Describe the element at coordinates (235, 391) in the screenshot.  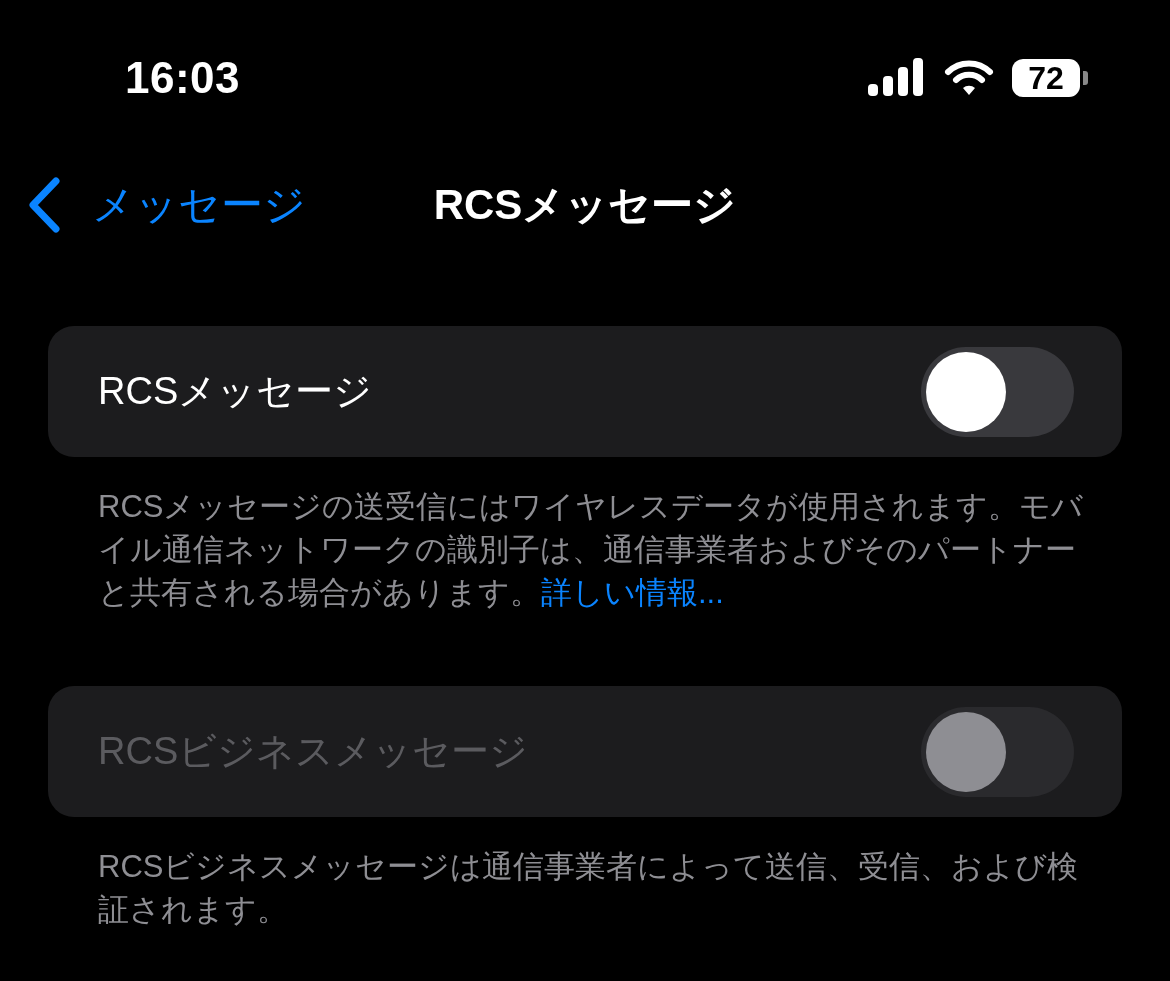
I see `setting-label: RCSメッセージ` at that location.